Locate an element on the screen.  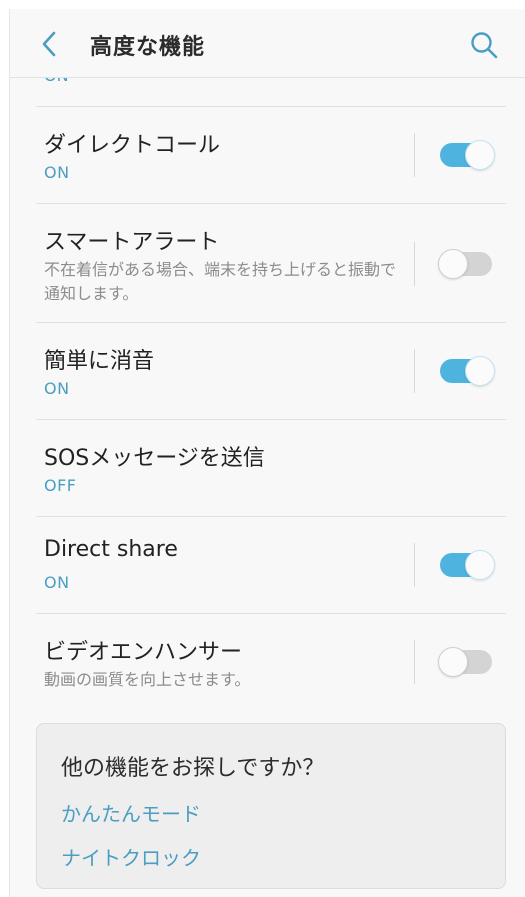
page-title: 高度な機能 is located at coordinates (148, 47).